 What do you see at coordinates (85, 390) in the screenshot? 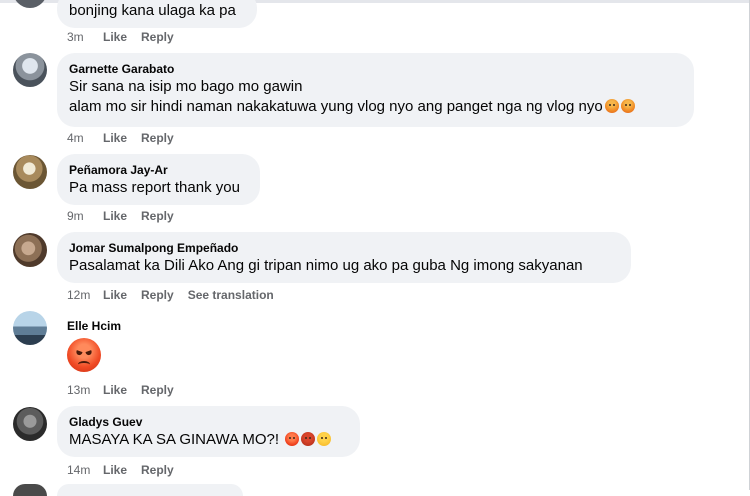
I see `comment-timestamp: 13m` at bounding box center [85, 390].